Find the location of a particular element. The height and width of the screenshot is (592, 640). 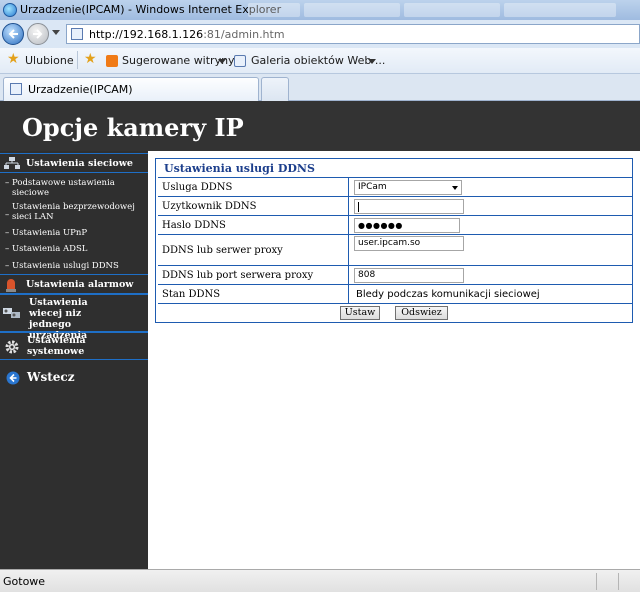

back-button is located at coordinates (13, 34).